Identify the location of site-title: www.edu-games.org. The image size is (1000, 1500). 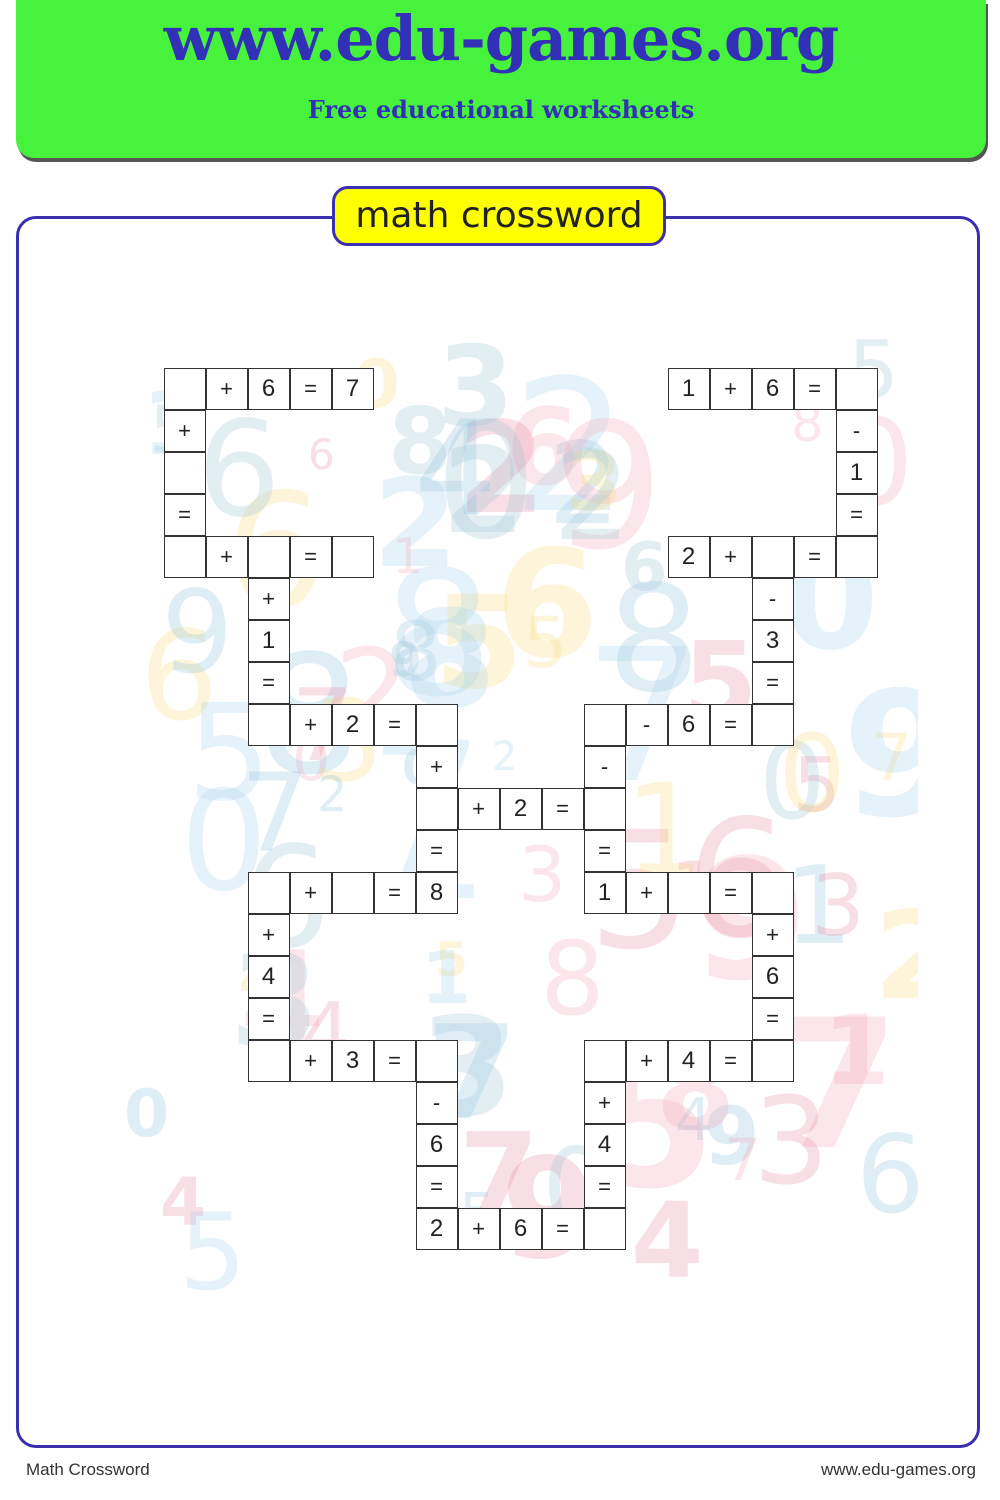
(501, 38).